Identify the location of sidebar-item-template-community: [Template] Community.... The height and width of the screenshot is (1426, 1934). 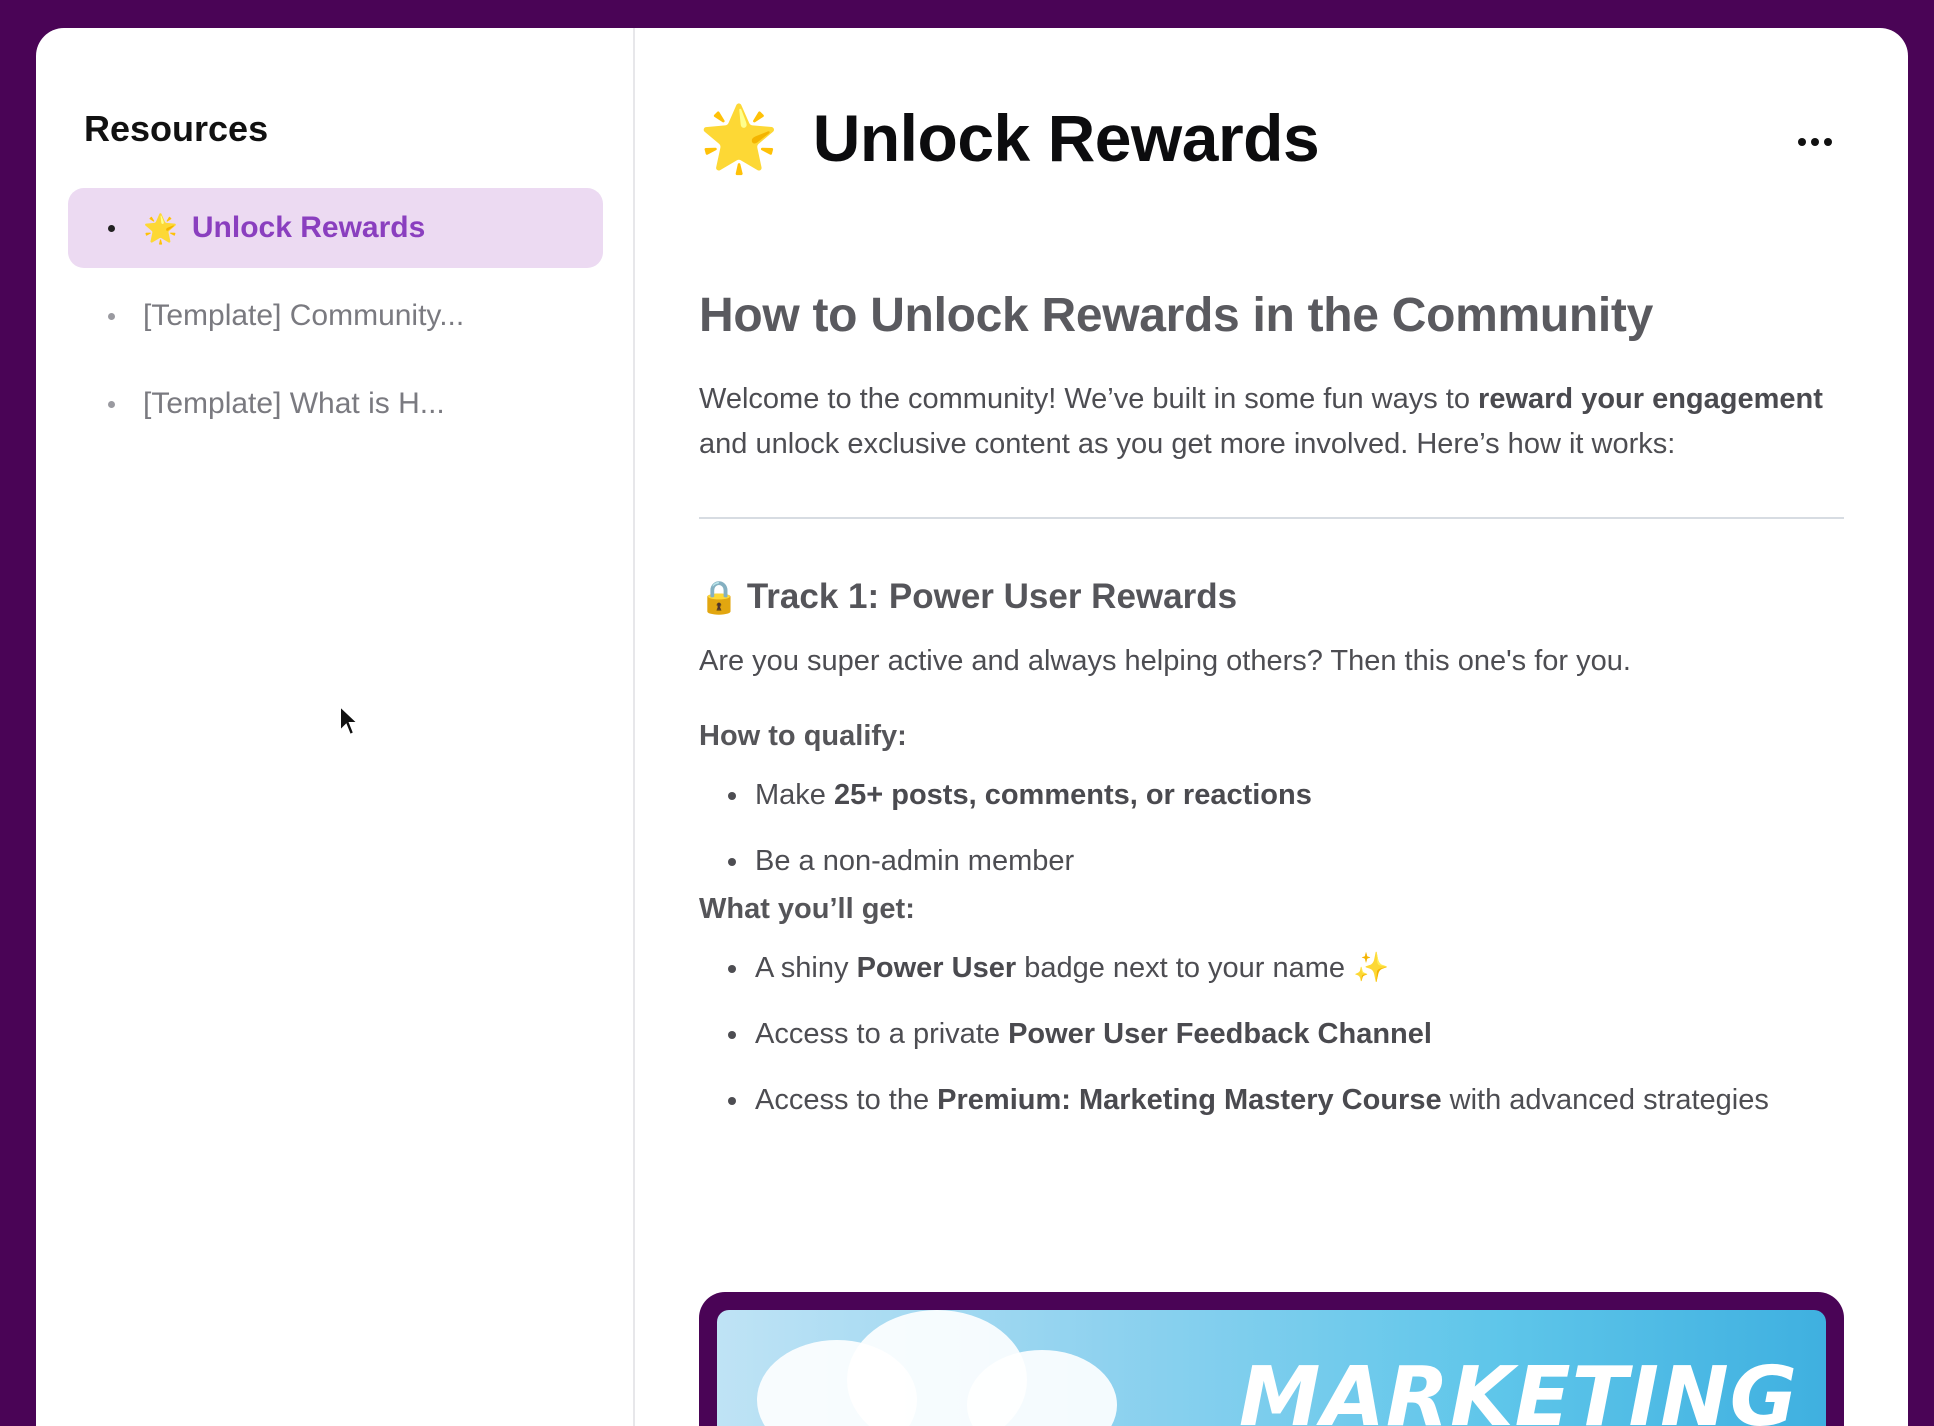
(335, 316).